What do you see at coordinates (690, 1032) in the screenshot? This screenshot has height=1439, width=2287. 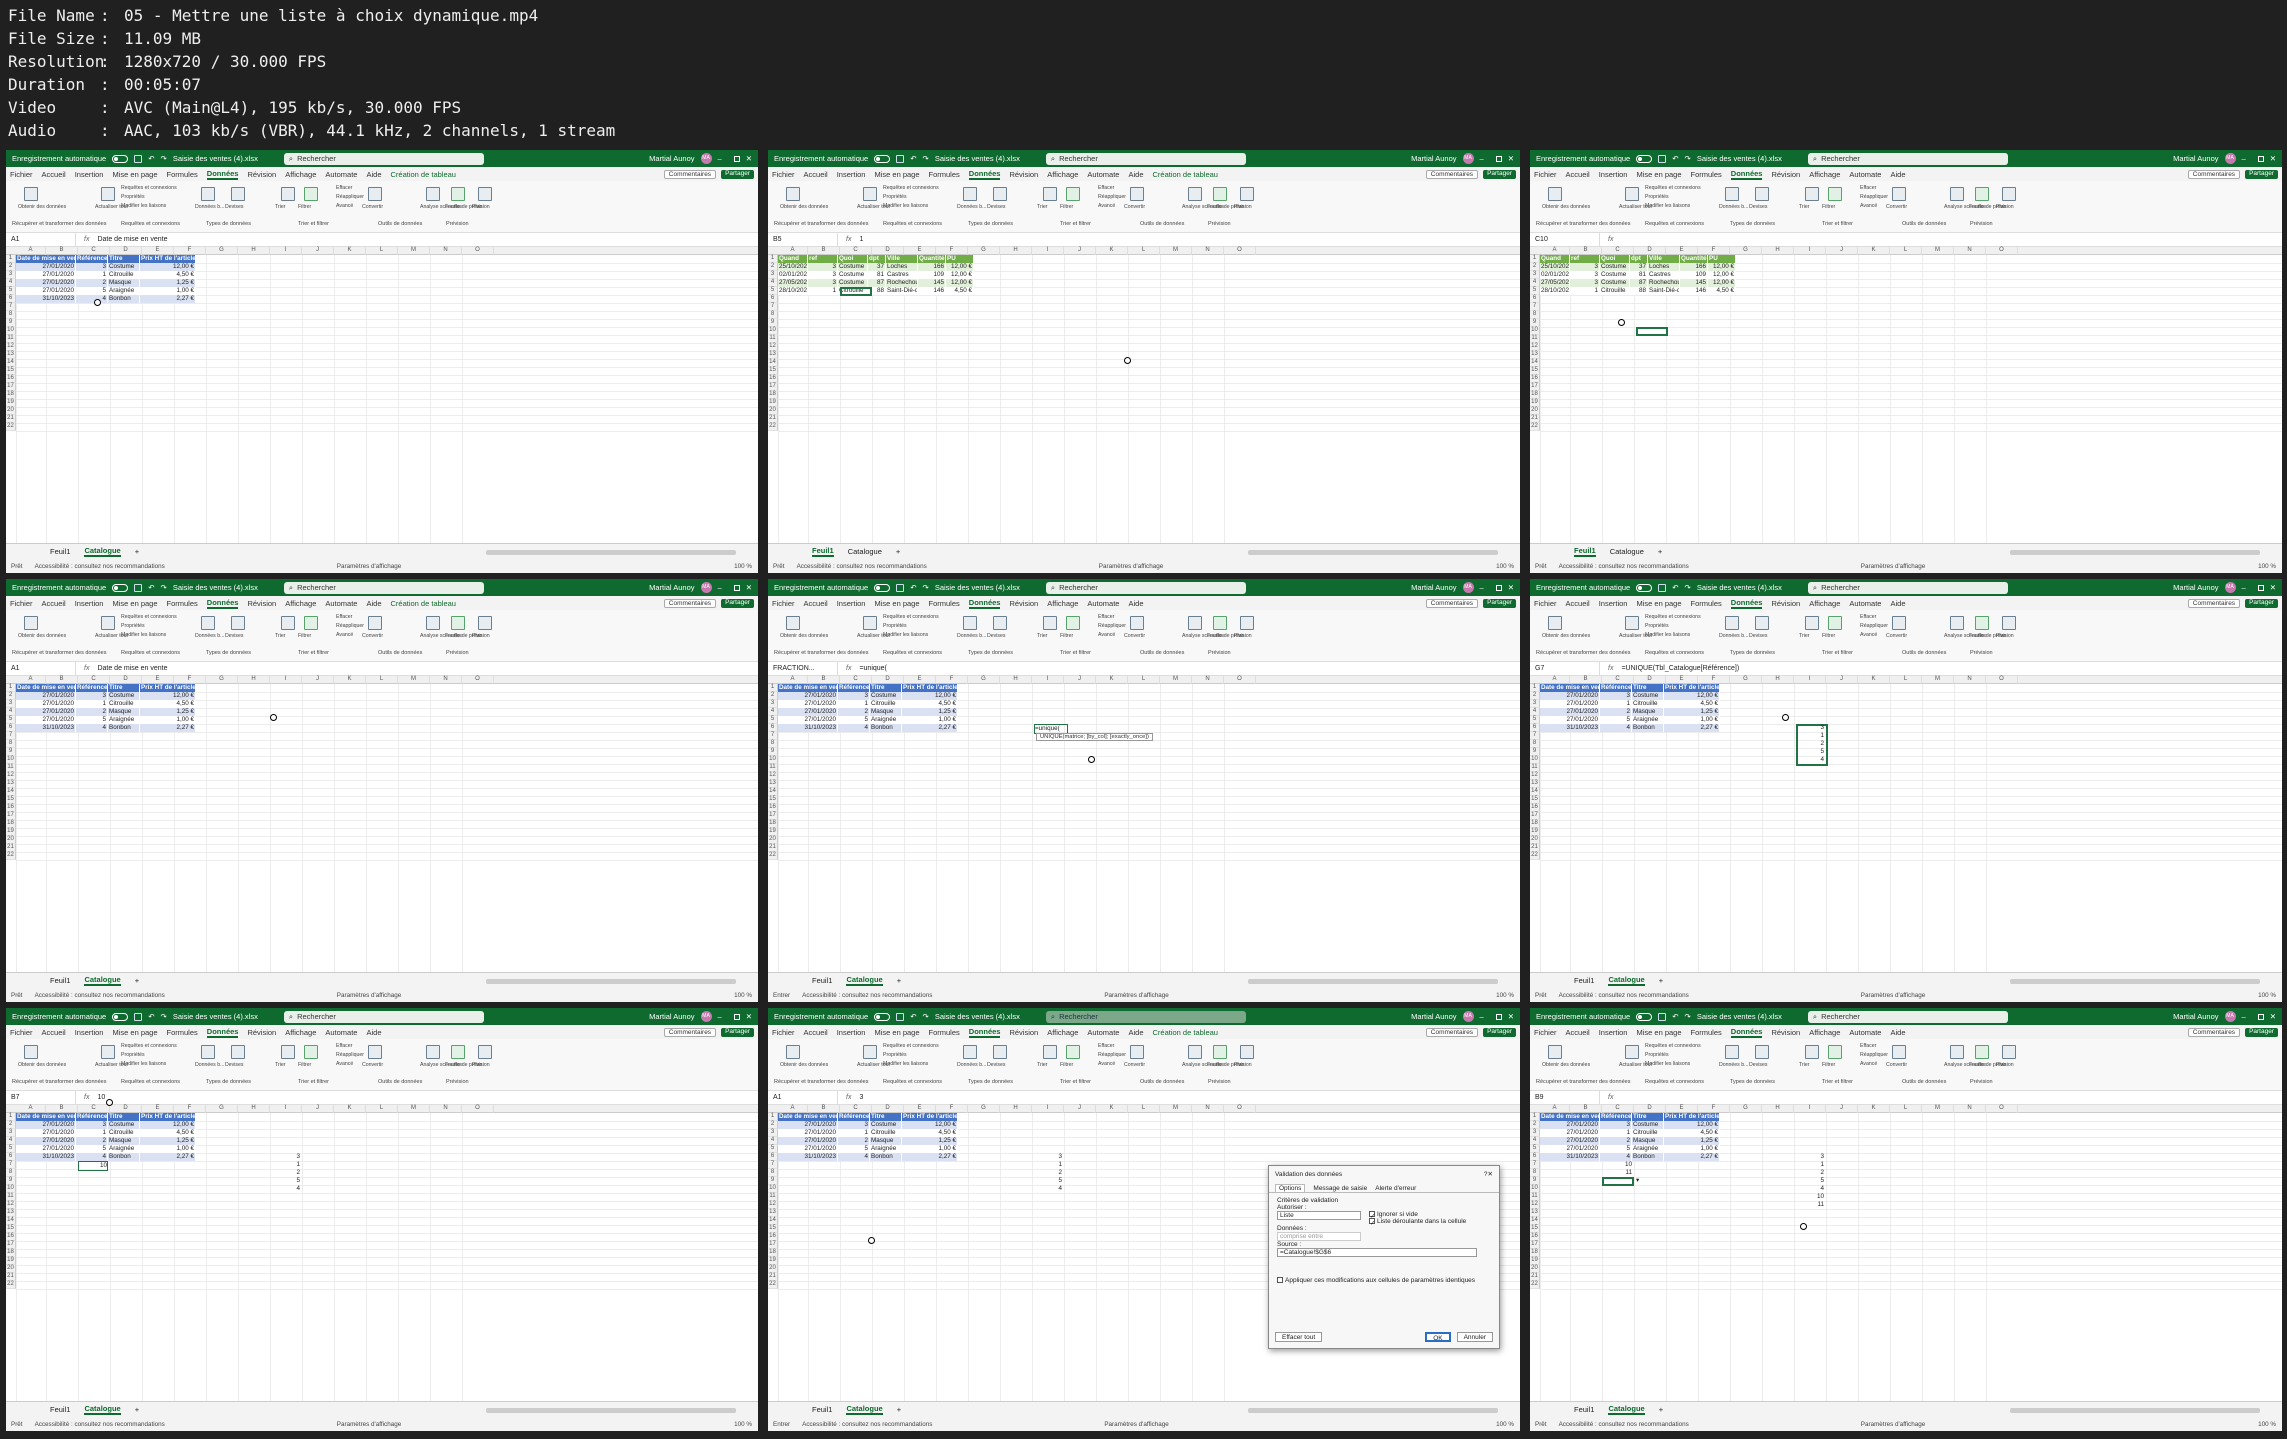 I see `comments-button: Commentaires` at bounding box center [690, 1032].